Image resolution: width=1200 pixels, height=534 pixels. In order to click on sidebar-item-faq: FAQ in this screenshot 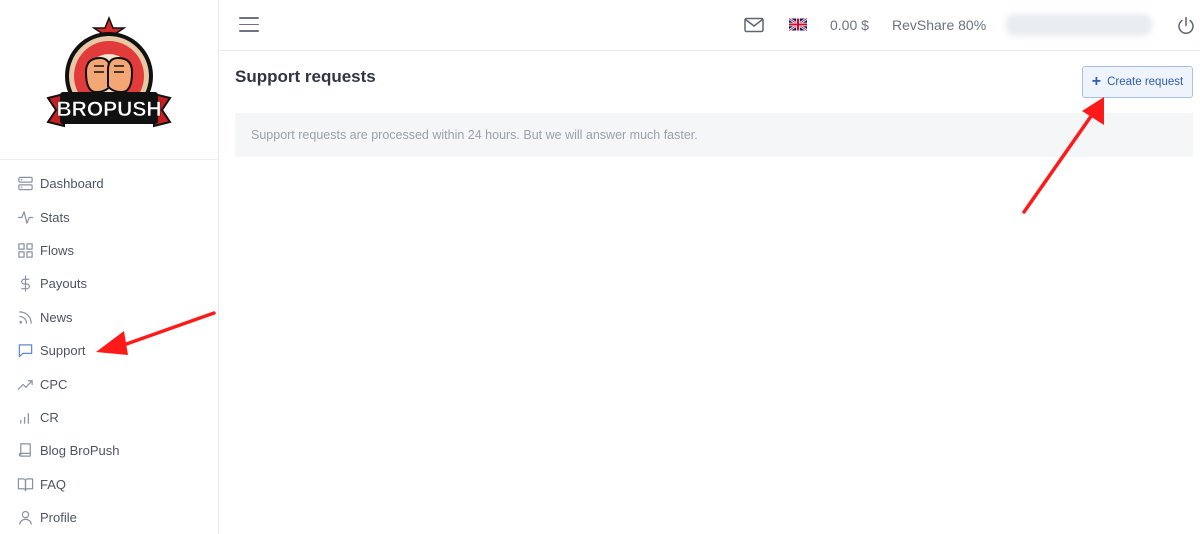, I will do `click(109, 484)`.